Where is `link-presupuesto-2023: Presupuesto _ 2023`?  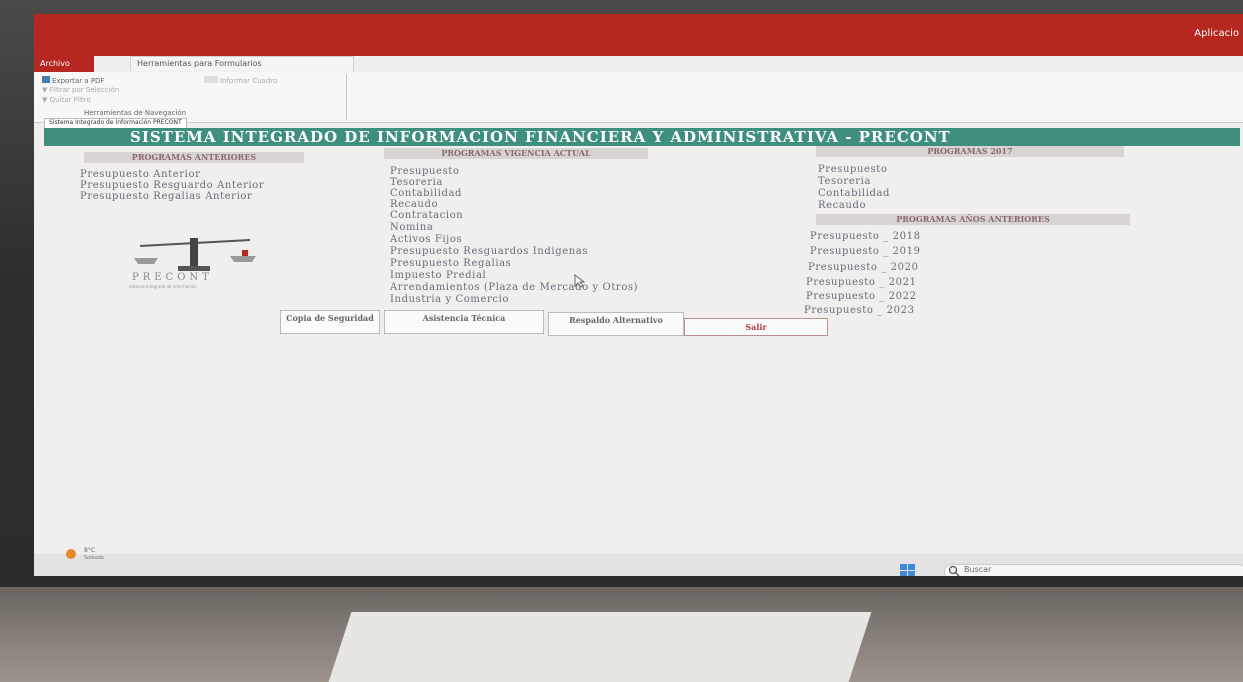 link-presupuesto-2023: Presupuesto _ 2023 is located at coordinates (859, 310).